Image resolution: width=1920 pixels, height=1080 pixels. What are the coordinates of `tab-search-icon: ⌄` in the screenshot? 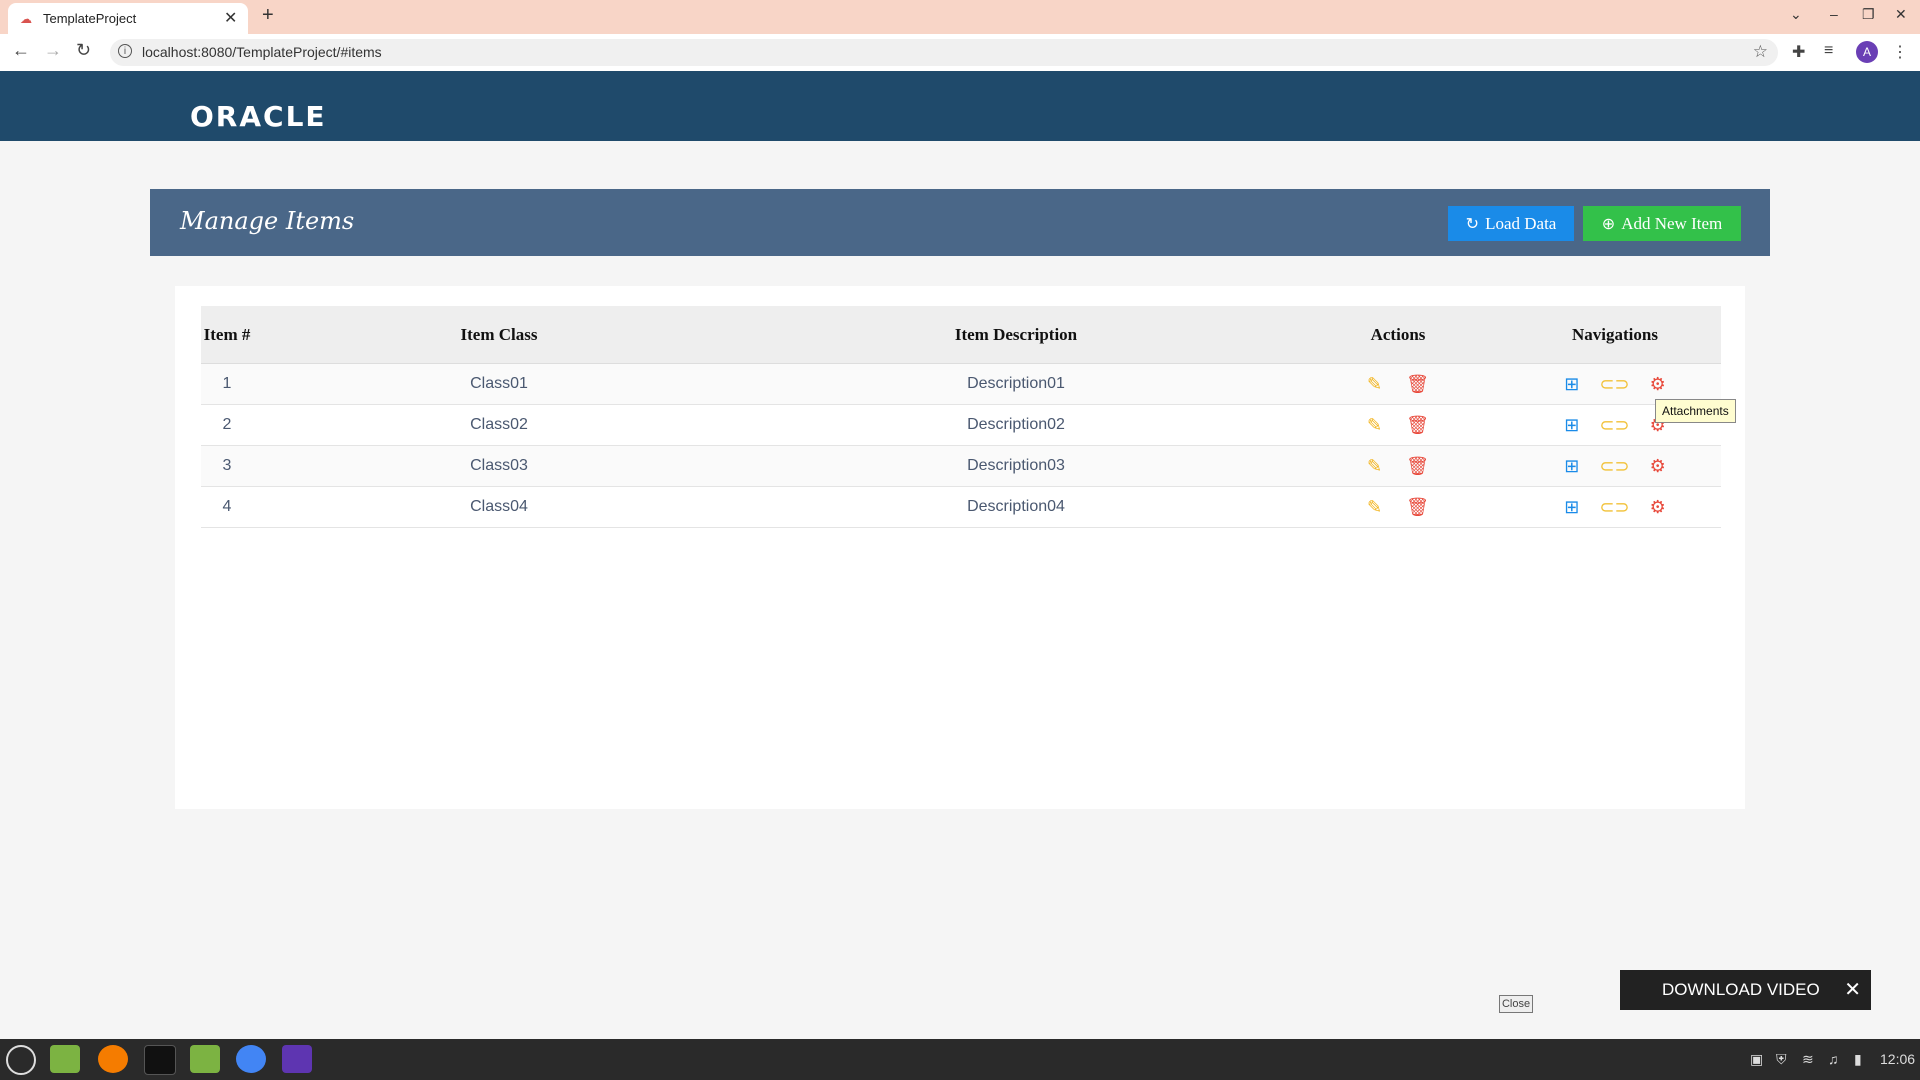 It's located at (1796, 14).